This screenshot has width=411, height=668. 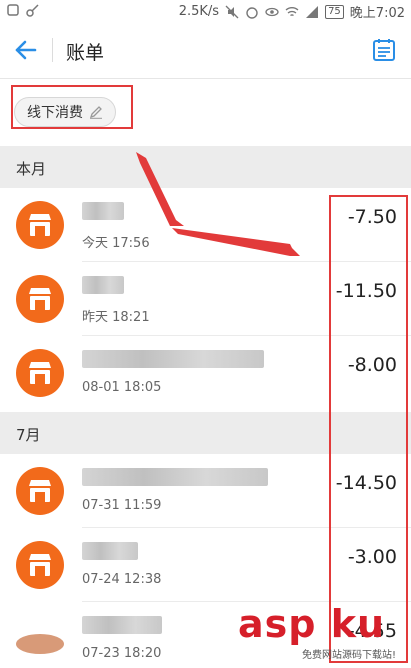 I want to click on battery-level: 75, so click(x=334, y=11).